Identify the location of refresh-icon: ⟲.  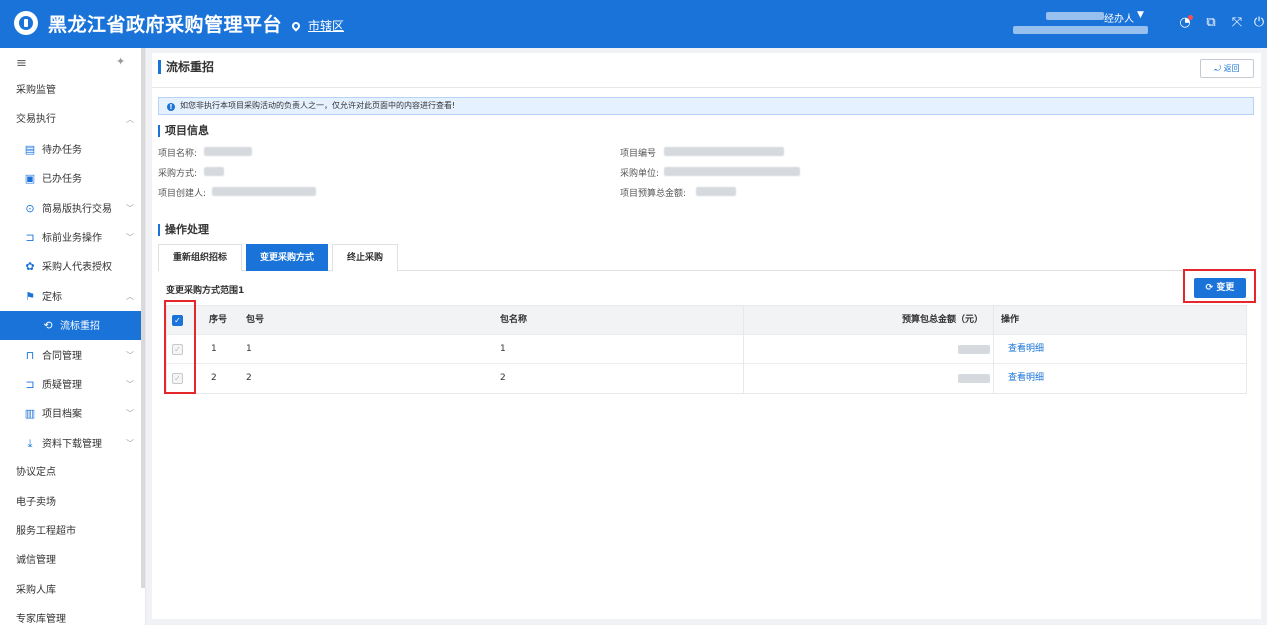
(48, 326).